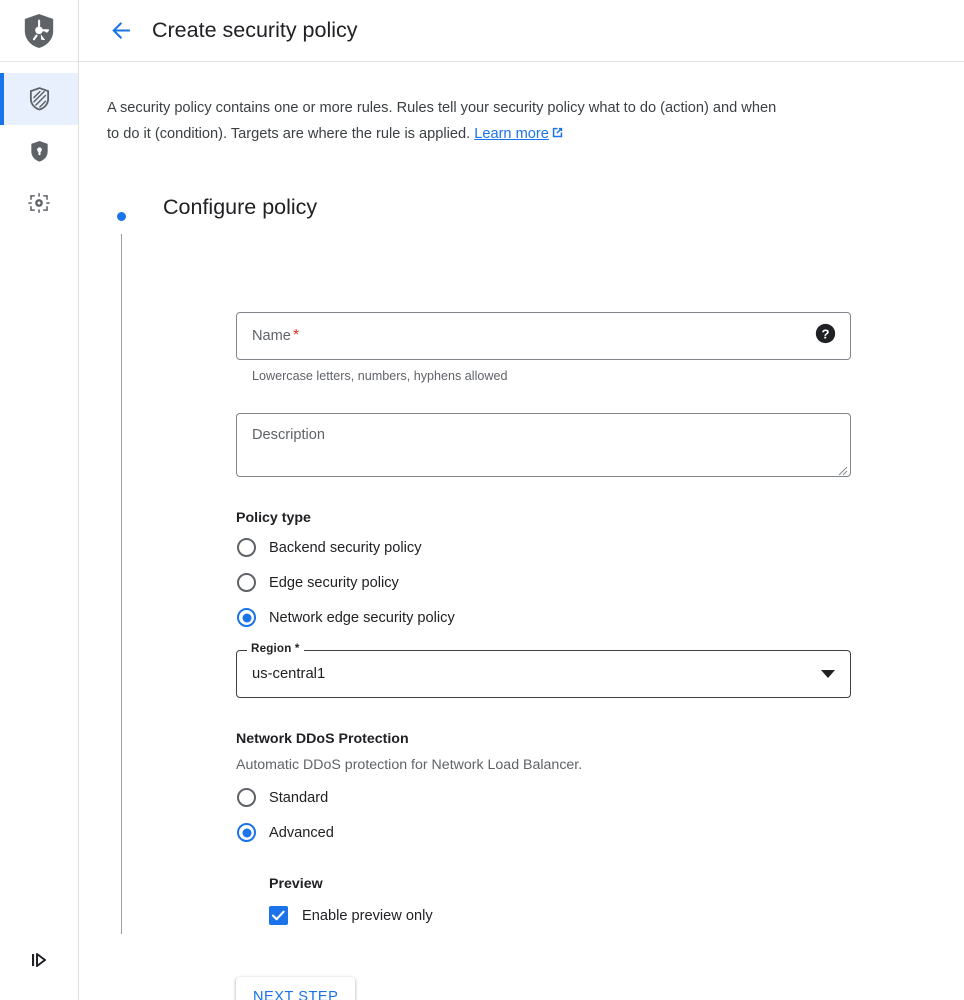  I want to click on left-rail, so click(39, 500).